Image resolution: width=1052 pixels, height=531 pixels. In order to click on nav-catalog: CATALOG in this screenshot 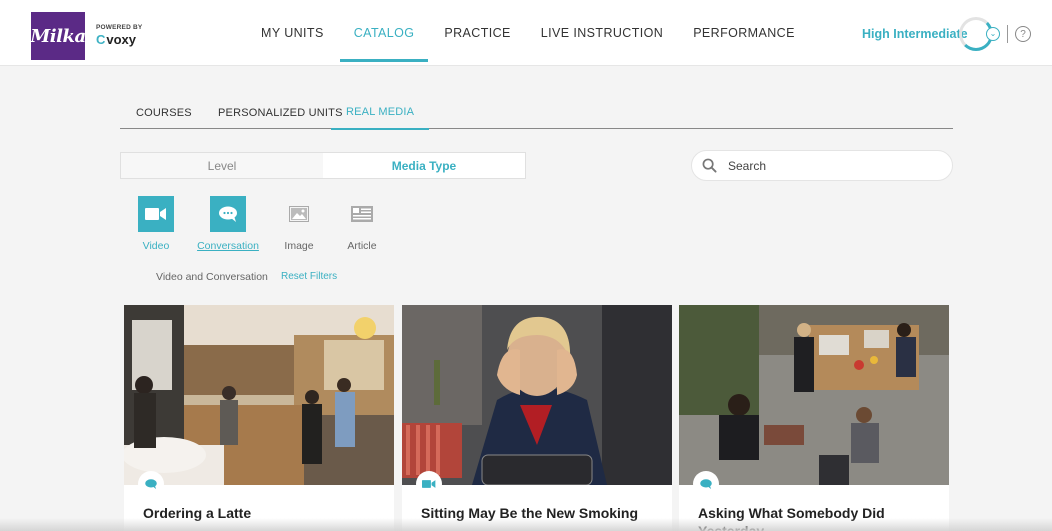, I will do `click(384, 33)`.